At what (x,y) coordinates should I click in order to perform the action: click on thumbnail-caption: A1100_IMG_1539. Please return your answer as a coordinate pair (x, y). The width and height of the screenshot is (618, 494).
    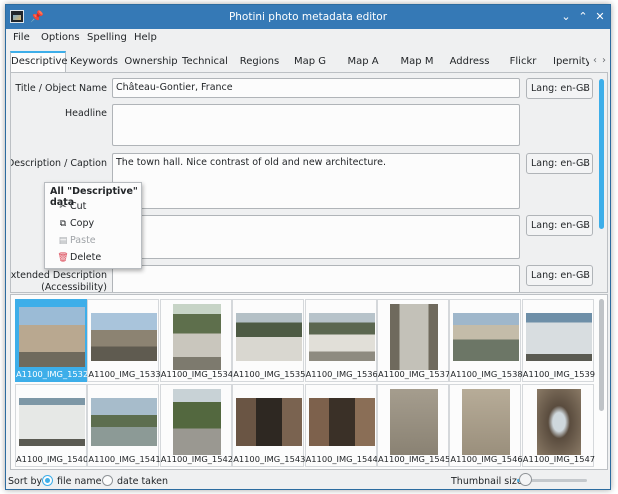
    Looking at the image, I should click on (559, 374).